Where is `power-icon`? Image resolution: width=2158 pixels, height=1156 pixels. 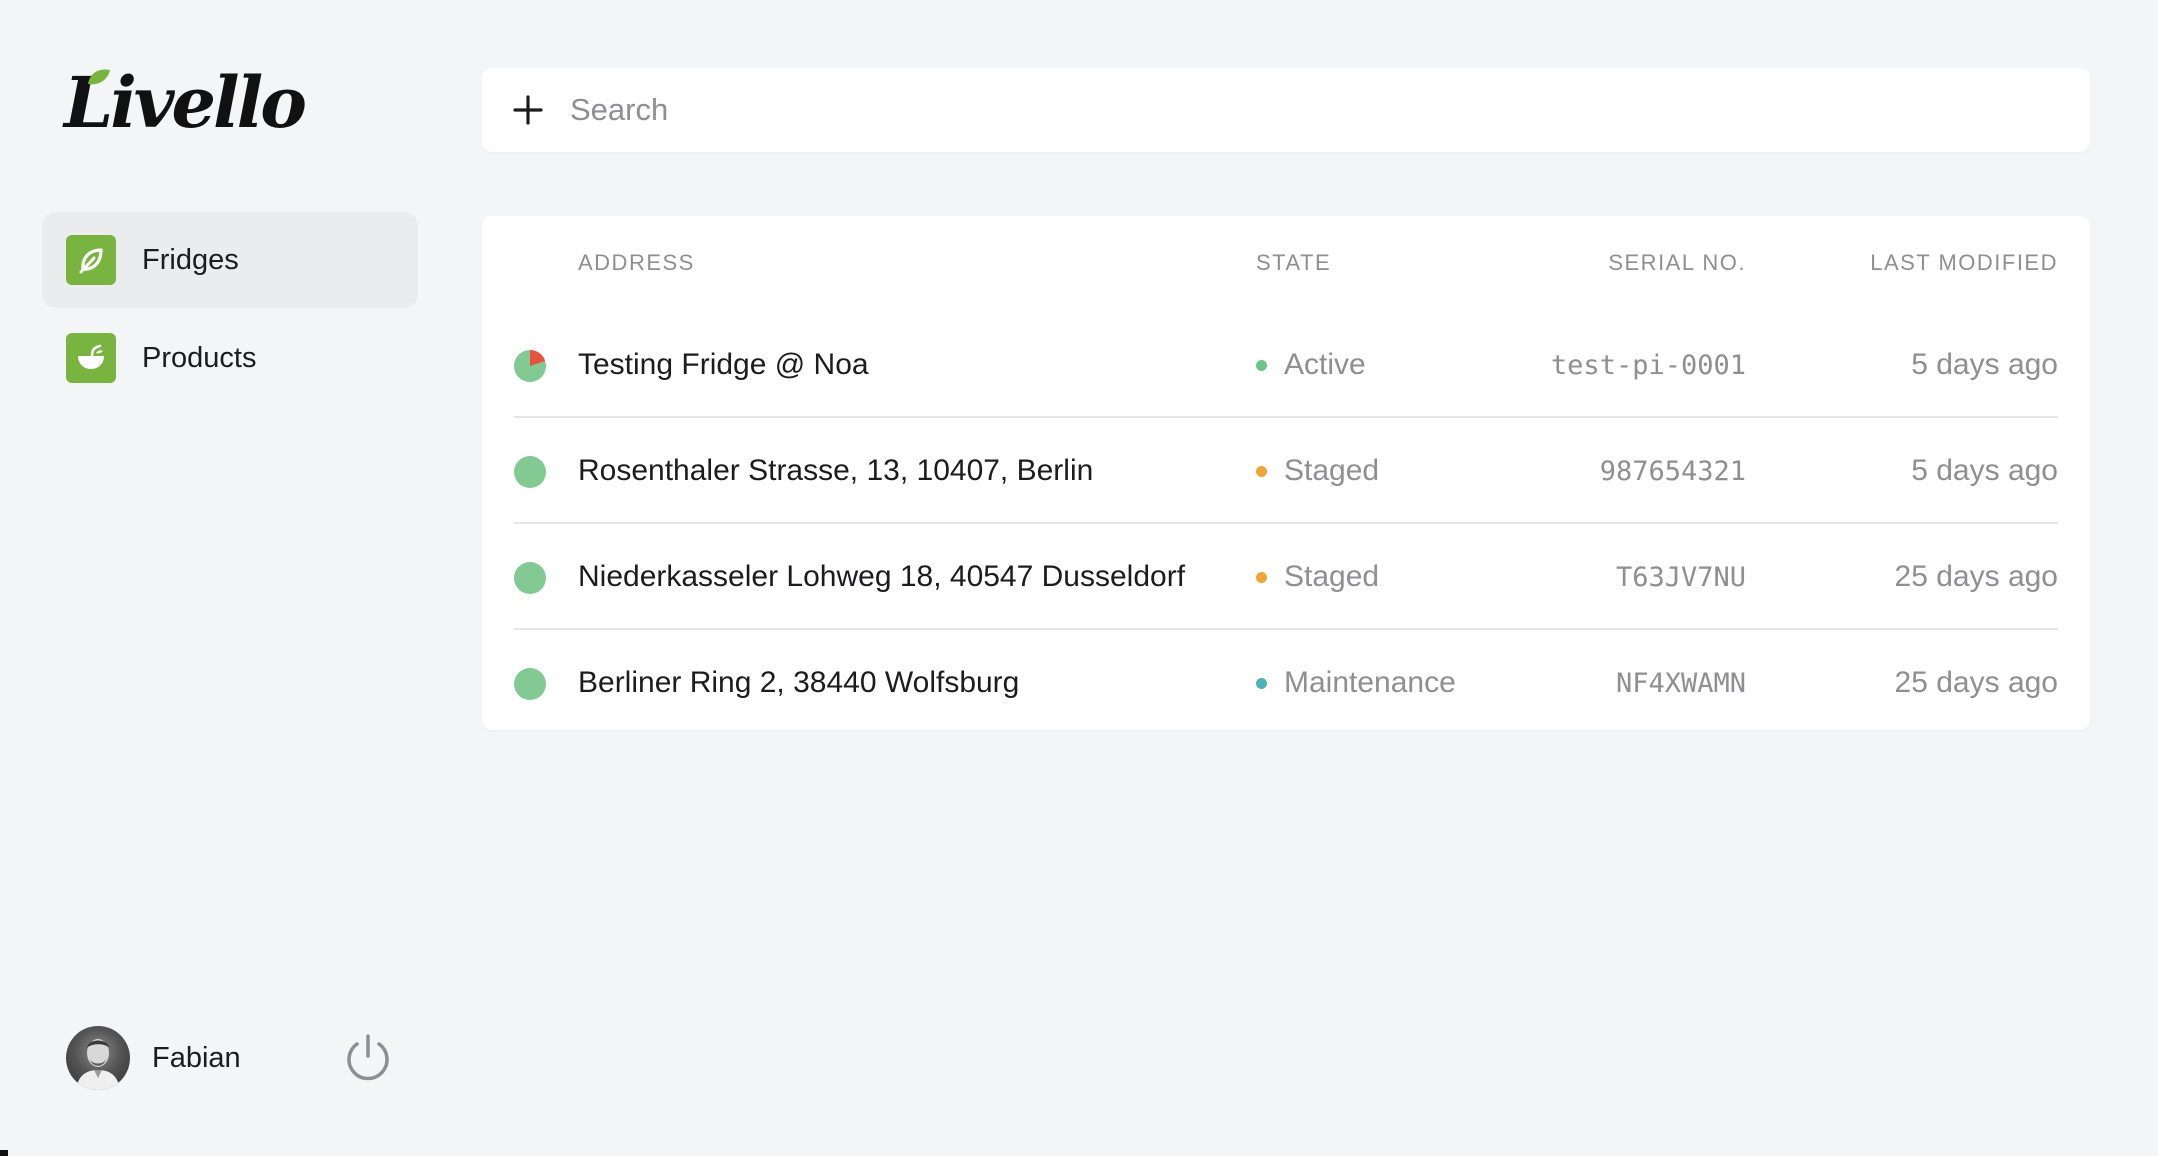 power-icon is located at coordinates (368, 1058).